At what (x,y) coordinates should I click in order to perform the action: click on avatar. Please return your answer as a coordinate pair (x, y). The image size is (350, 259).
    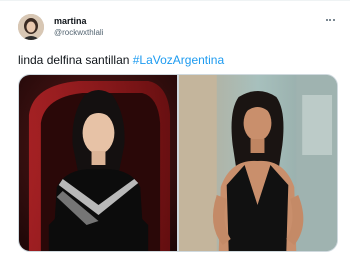
    Looking at the image, I should click on (31, 27).